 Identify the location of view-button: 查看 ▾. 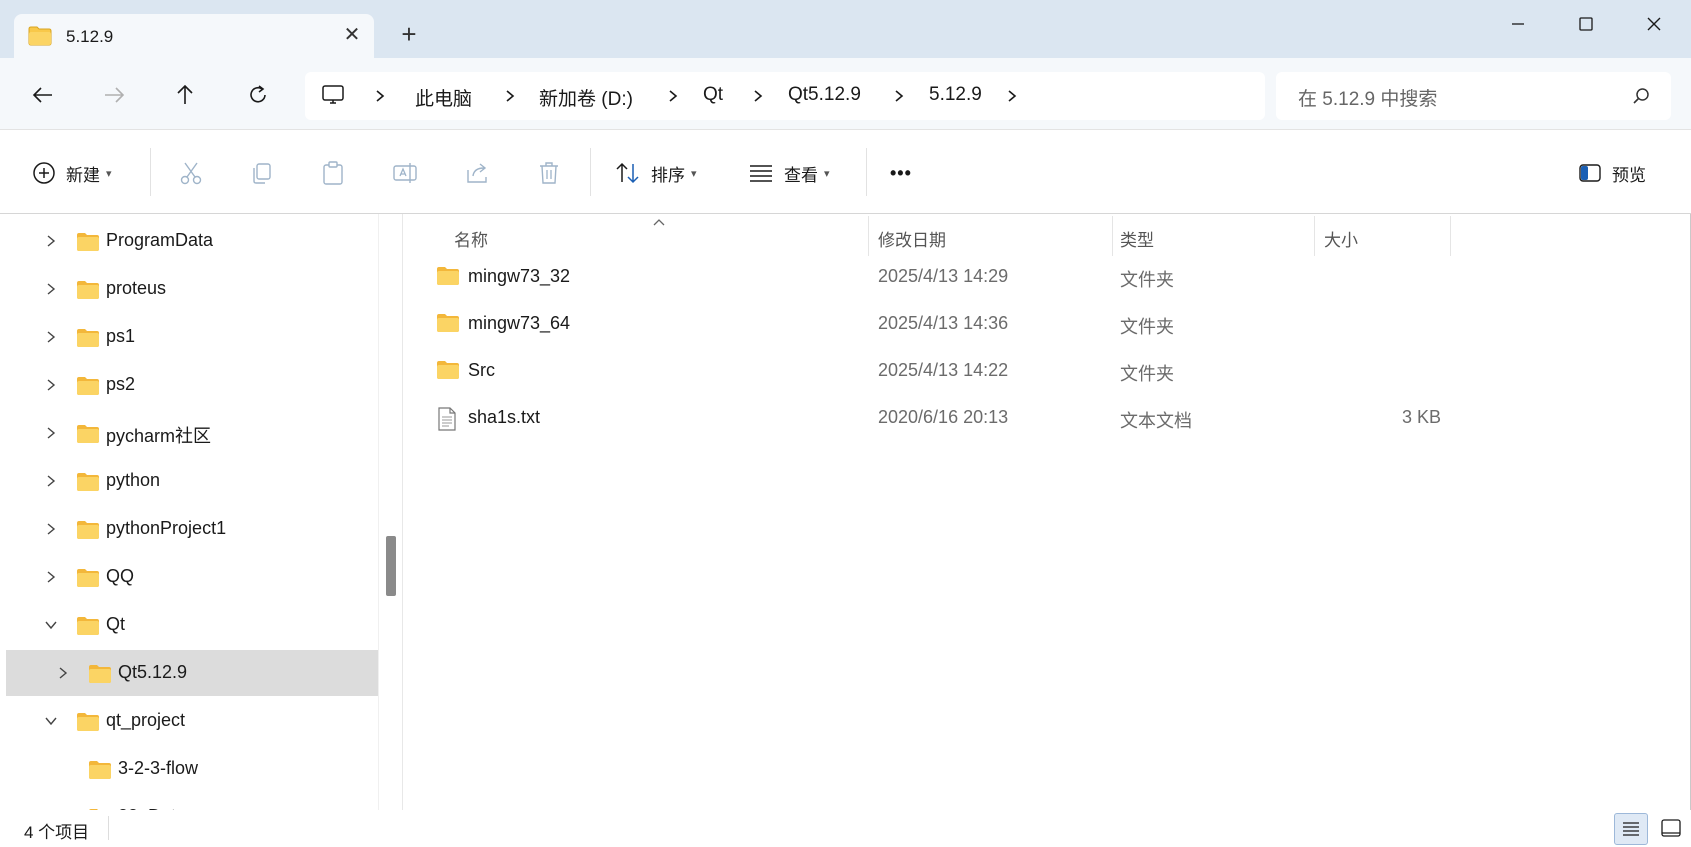
(789, 173).